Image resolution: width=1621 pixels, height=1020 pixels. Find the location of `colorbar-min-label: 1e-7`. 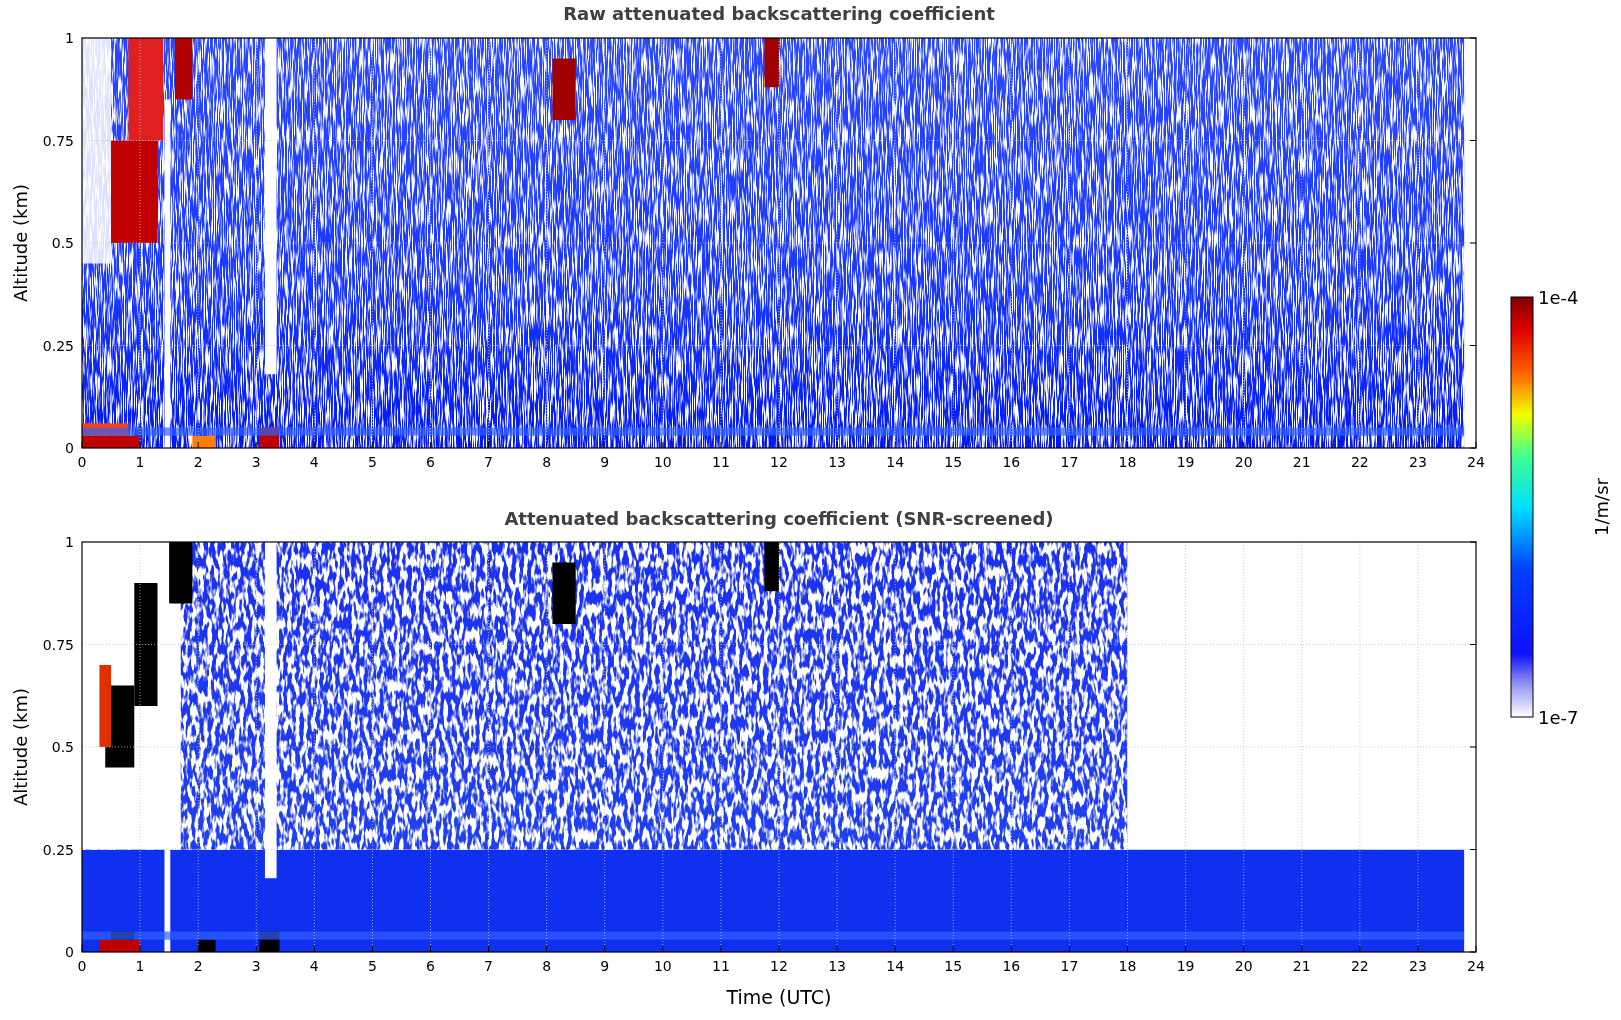

colorbar-min-label: 1e-7 is located at coordinates (1558, 717).